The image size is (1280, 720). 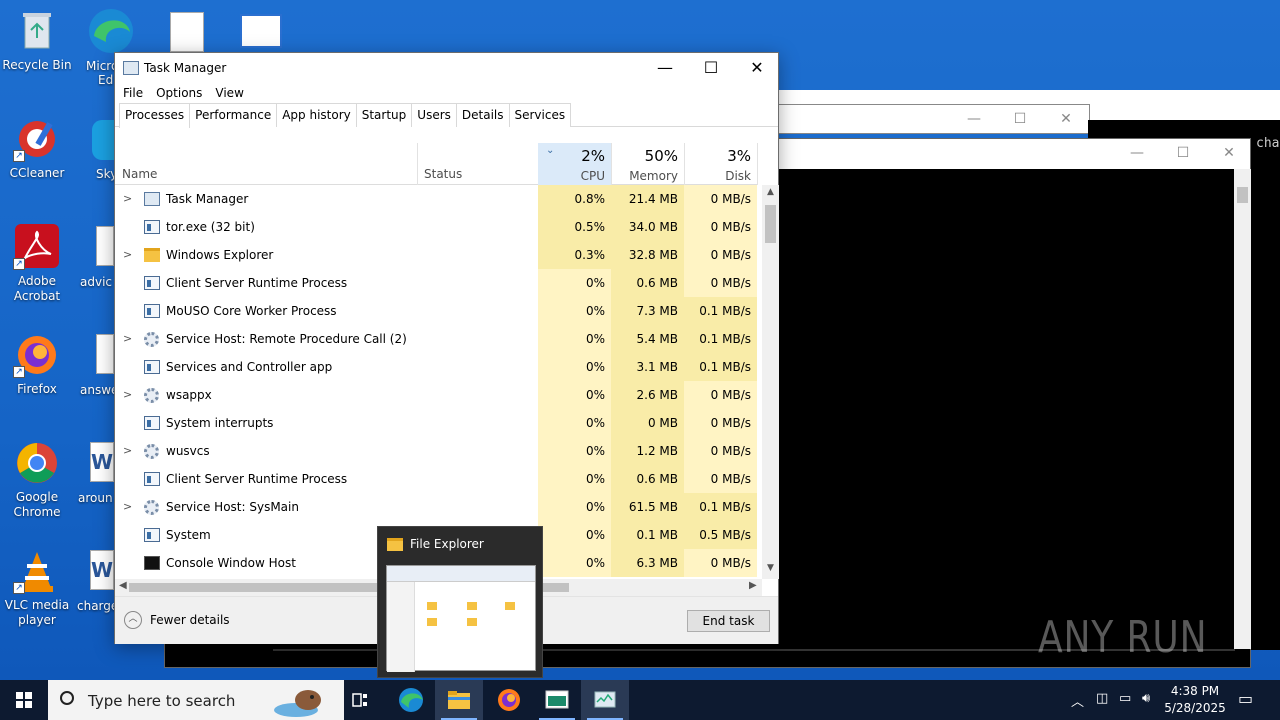 I want to click on process-name: Services and Controller app, so click(x=249, y=367).